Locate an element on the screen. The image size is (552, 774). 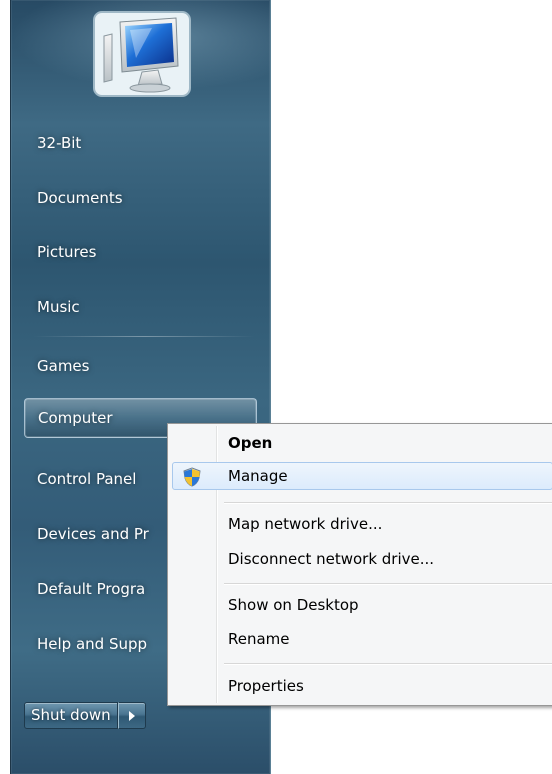
context-item-manage: Manage is located at coordinates (362, 476).